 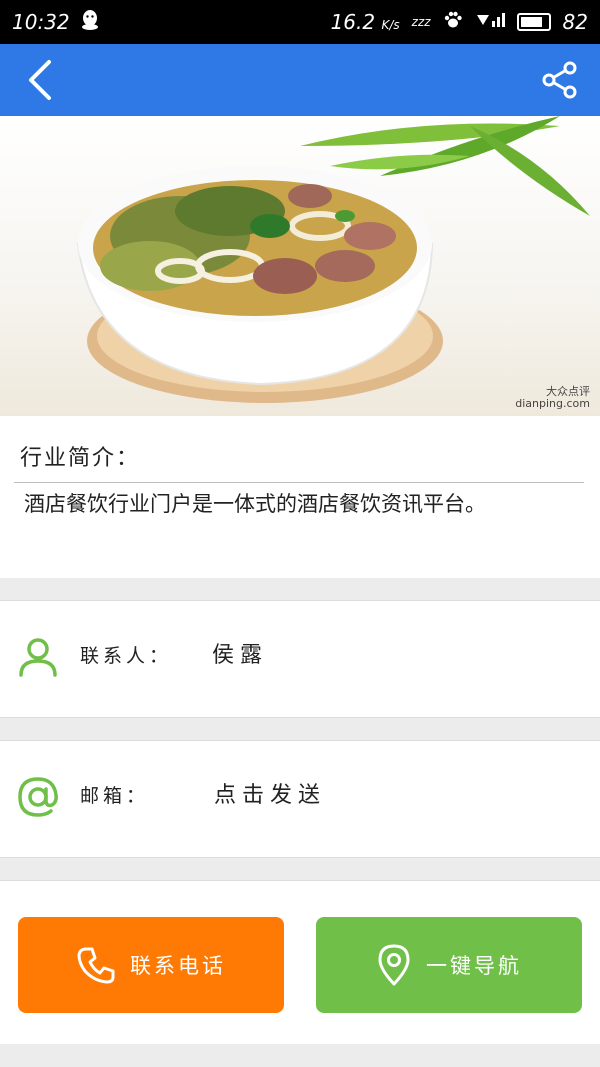 What do you see at coordinates (41, 22) in the screenshot?
I see `clock: 10:32` at bounding box center [41, 22].